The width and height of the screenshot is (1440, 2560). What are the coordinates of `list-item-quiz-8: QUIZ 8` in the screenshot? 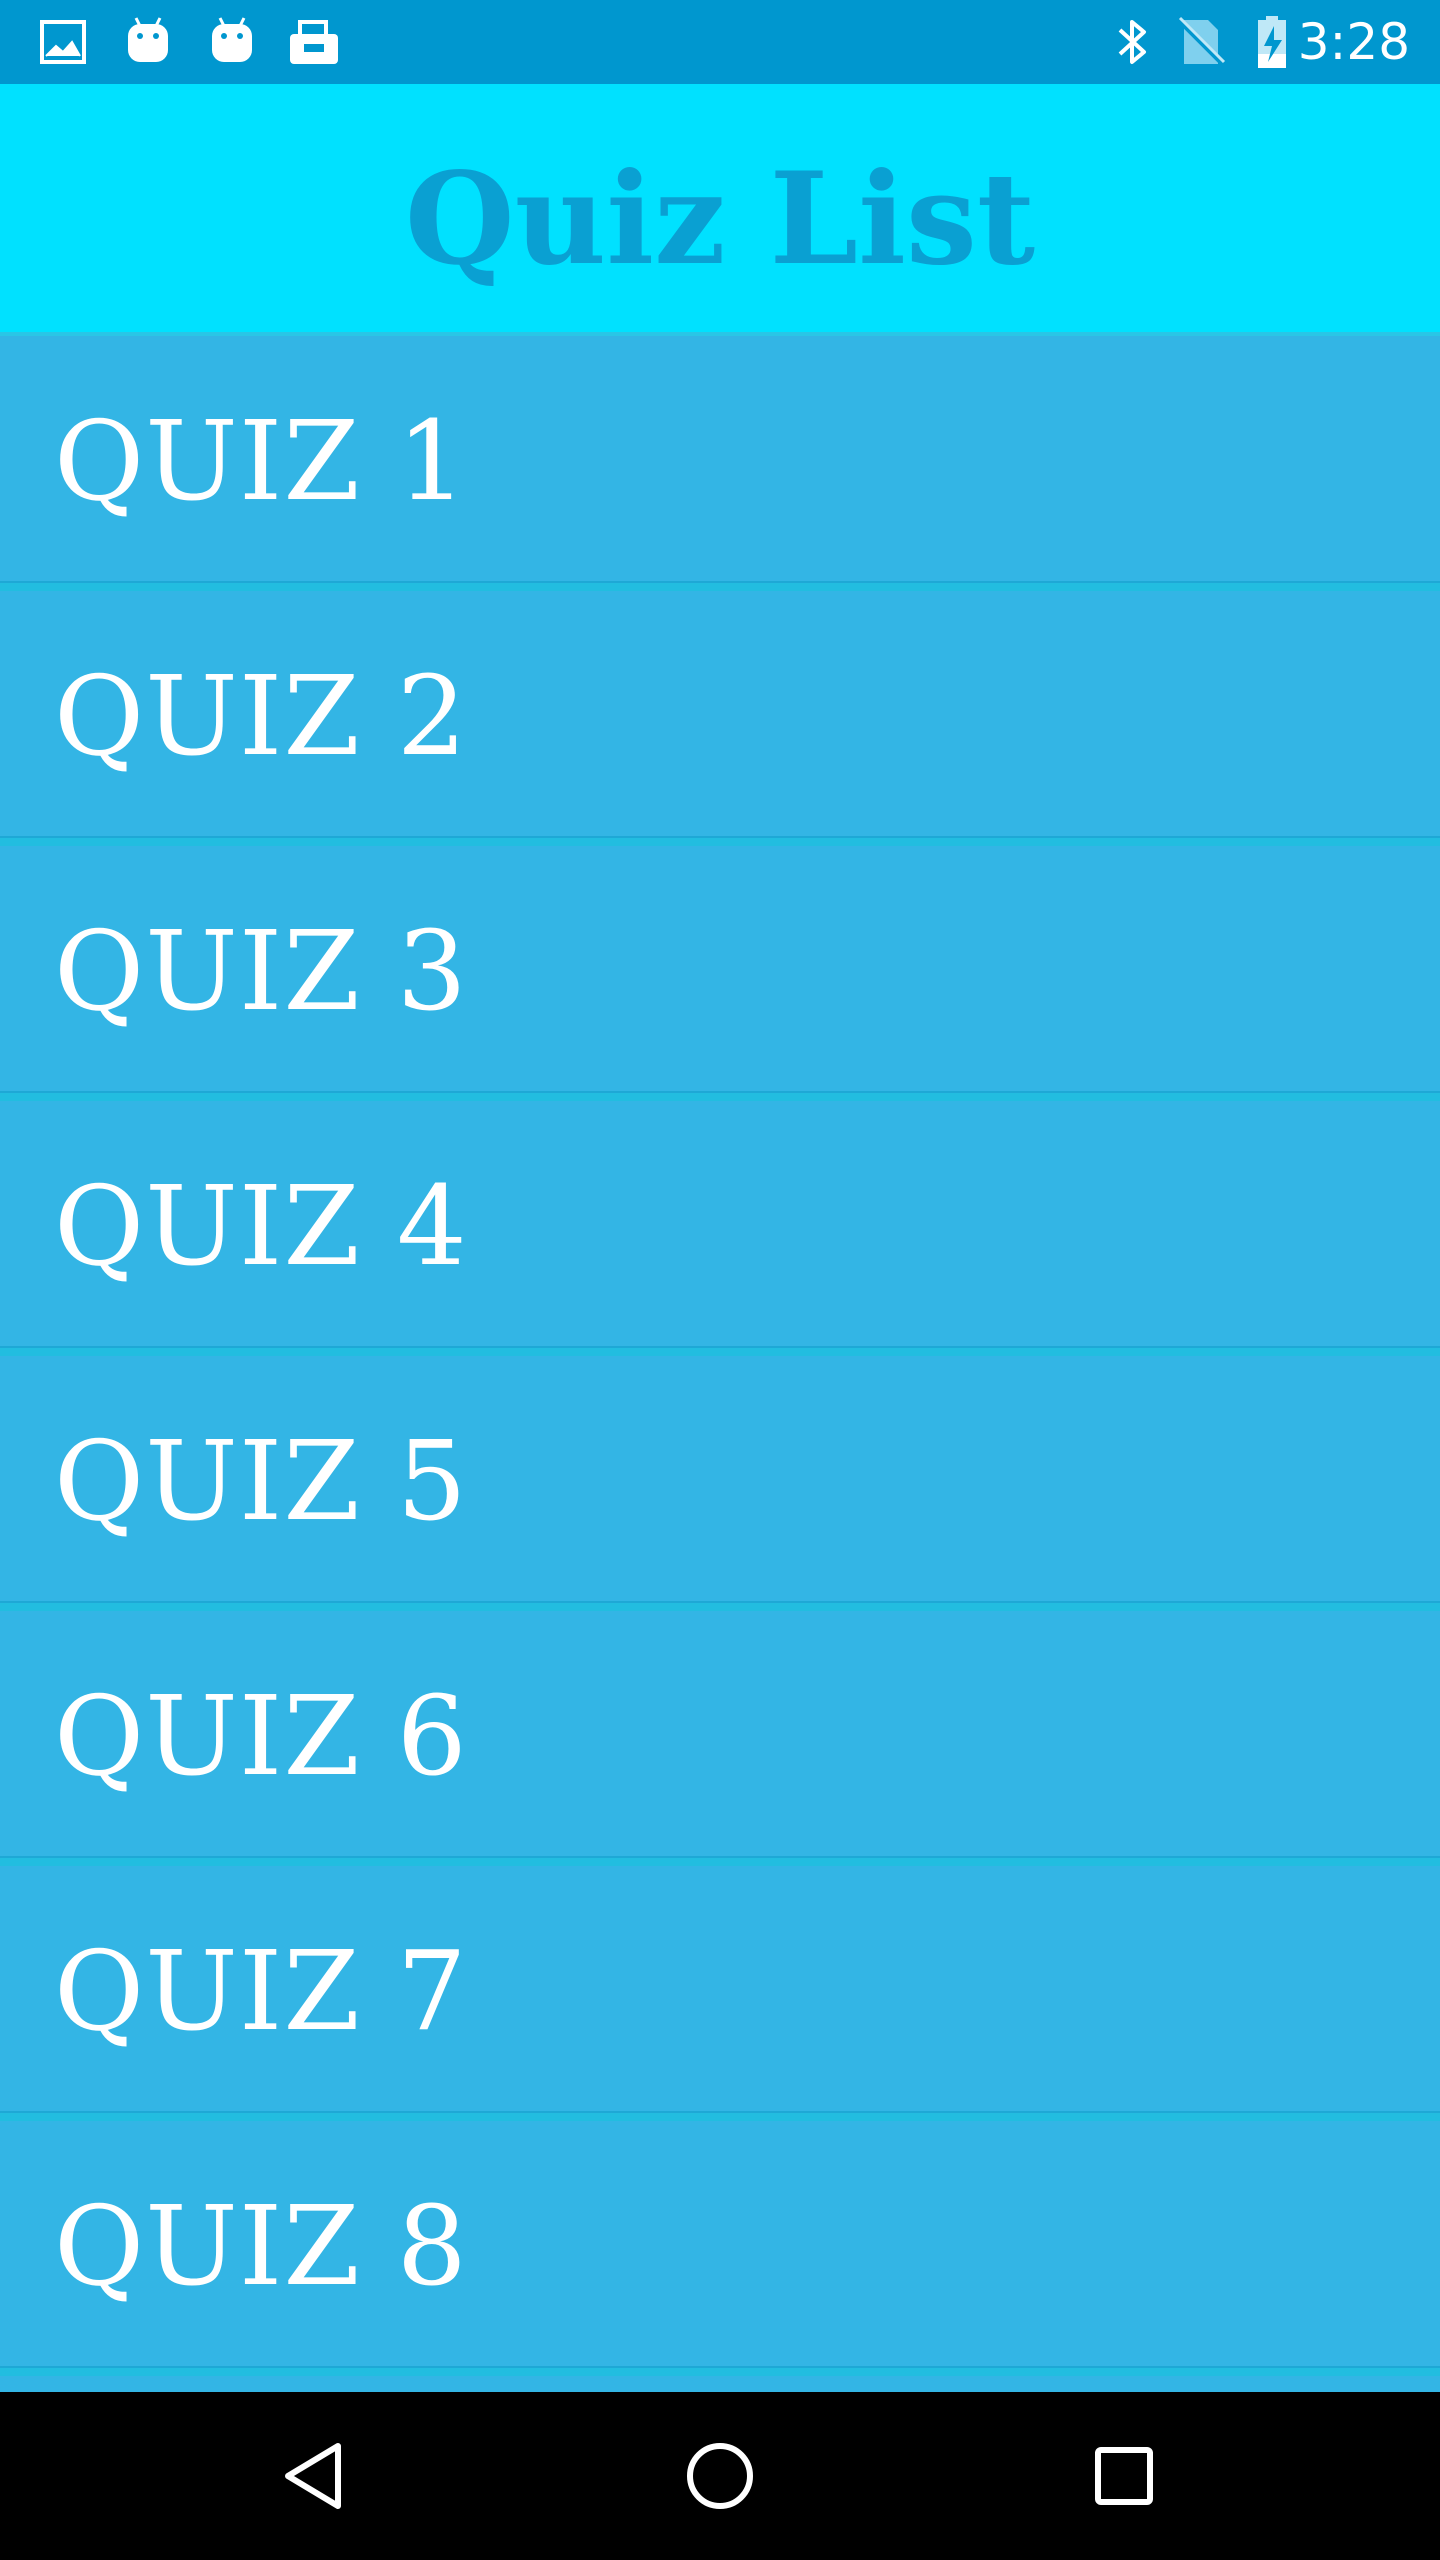 It's located at (720, 2248).